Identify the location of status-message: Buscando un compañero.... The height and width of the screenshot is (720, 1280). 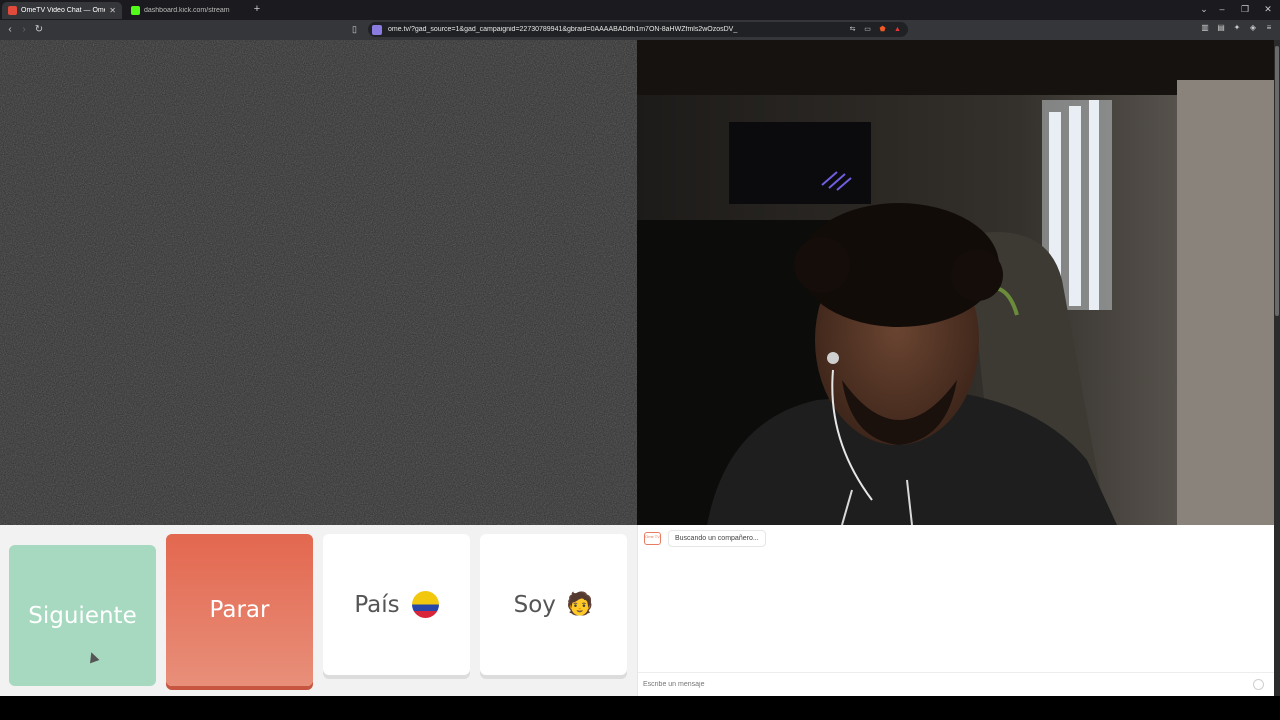
(717, 538).